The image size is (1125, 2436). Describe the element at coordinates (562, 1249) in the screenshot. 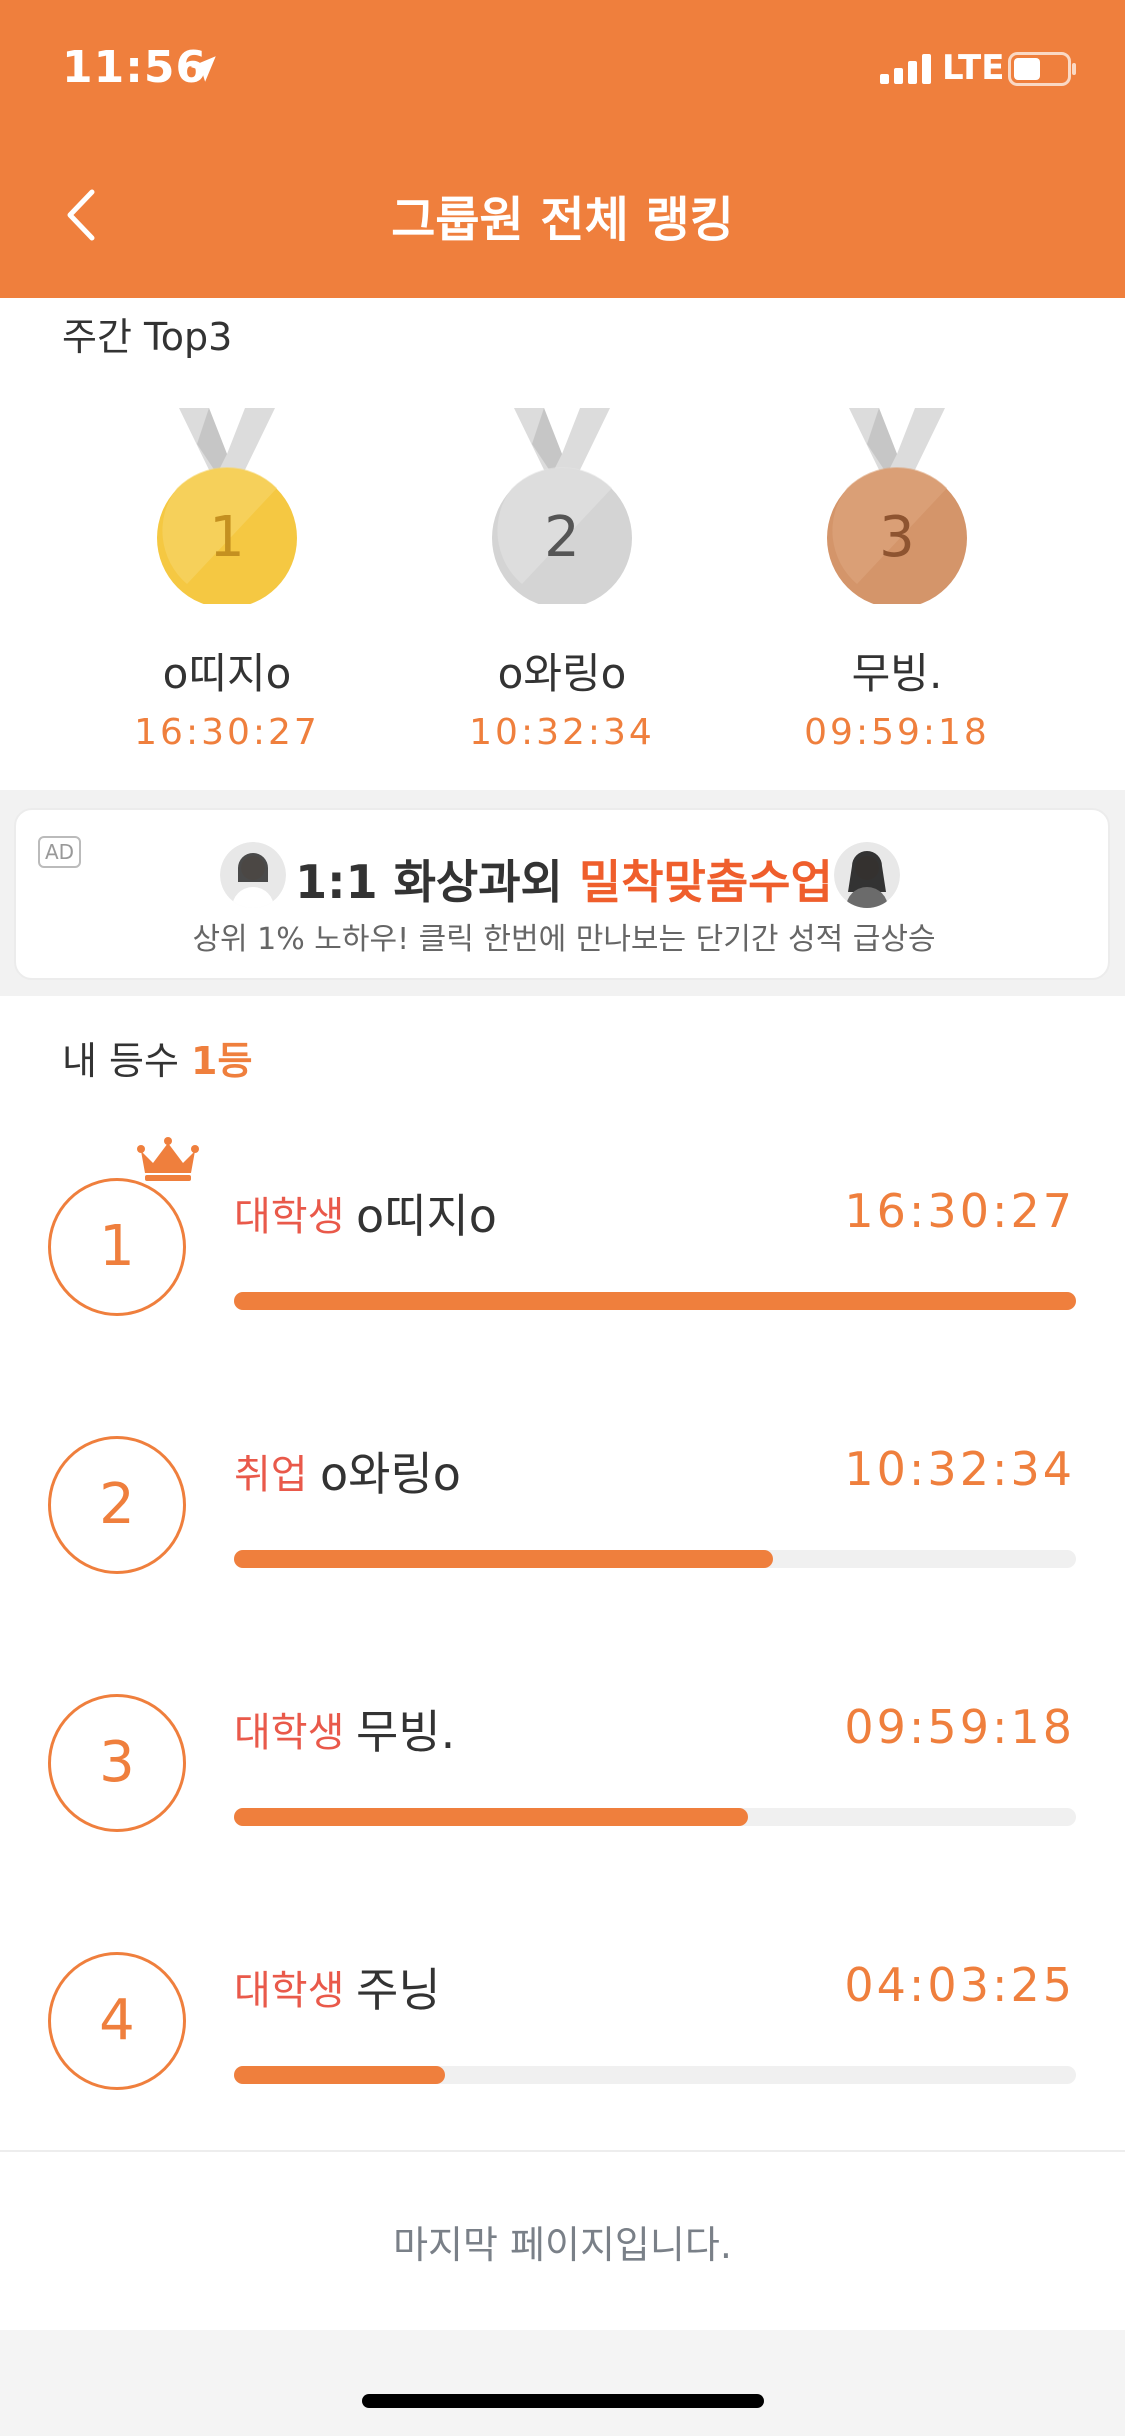

I see `ranking-row: 1 대학생 o띠지o 16:30:27` at that location.